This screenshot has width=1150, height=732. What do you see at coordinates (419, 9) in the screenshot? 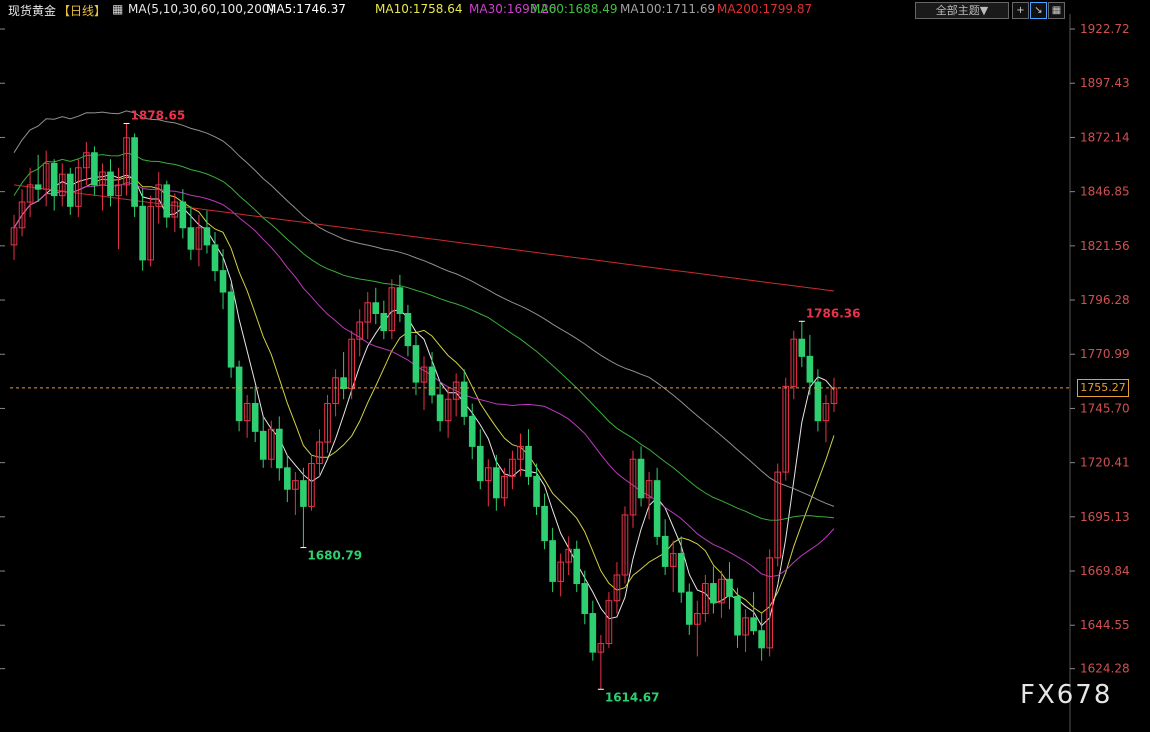
I see `ma10-value: MA10:1758.64` at bounding box center [419, 9].